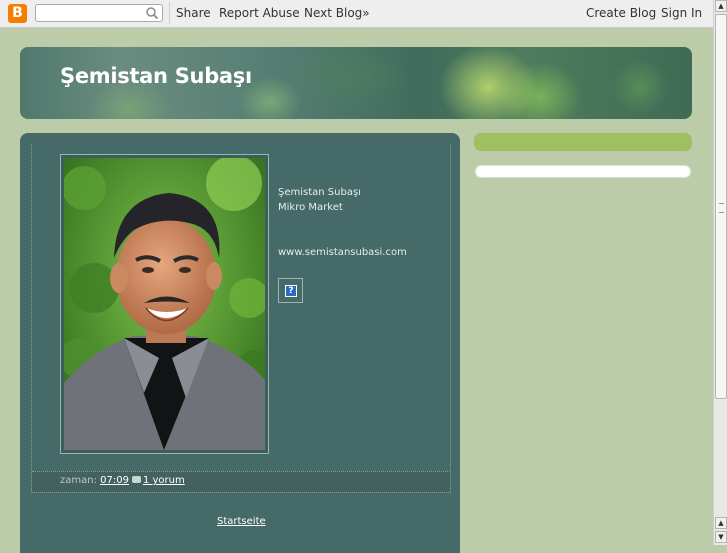 The height and width of the screenshot is (553, 727). What do you see at coordinates (310, 207) in the screenshot?
I see `post-line: Mikro Market` at bounding box center [310, 207].